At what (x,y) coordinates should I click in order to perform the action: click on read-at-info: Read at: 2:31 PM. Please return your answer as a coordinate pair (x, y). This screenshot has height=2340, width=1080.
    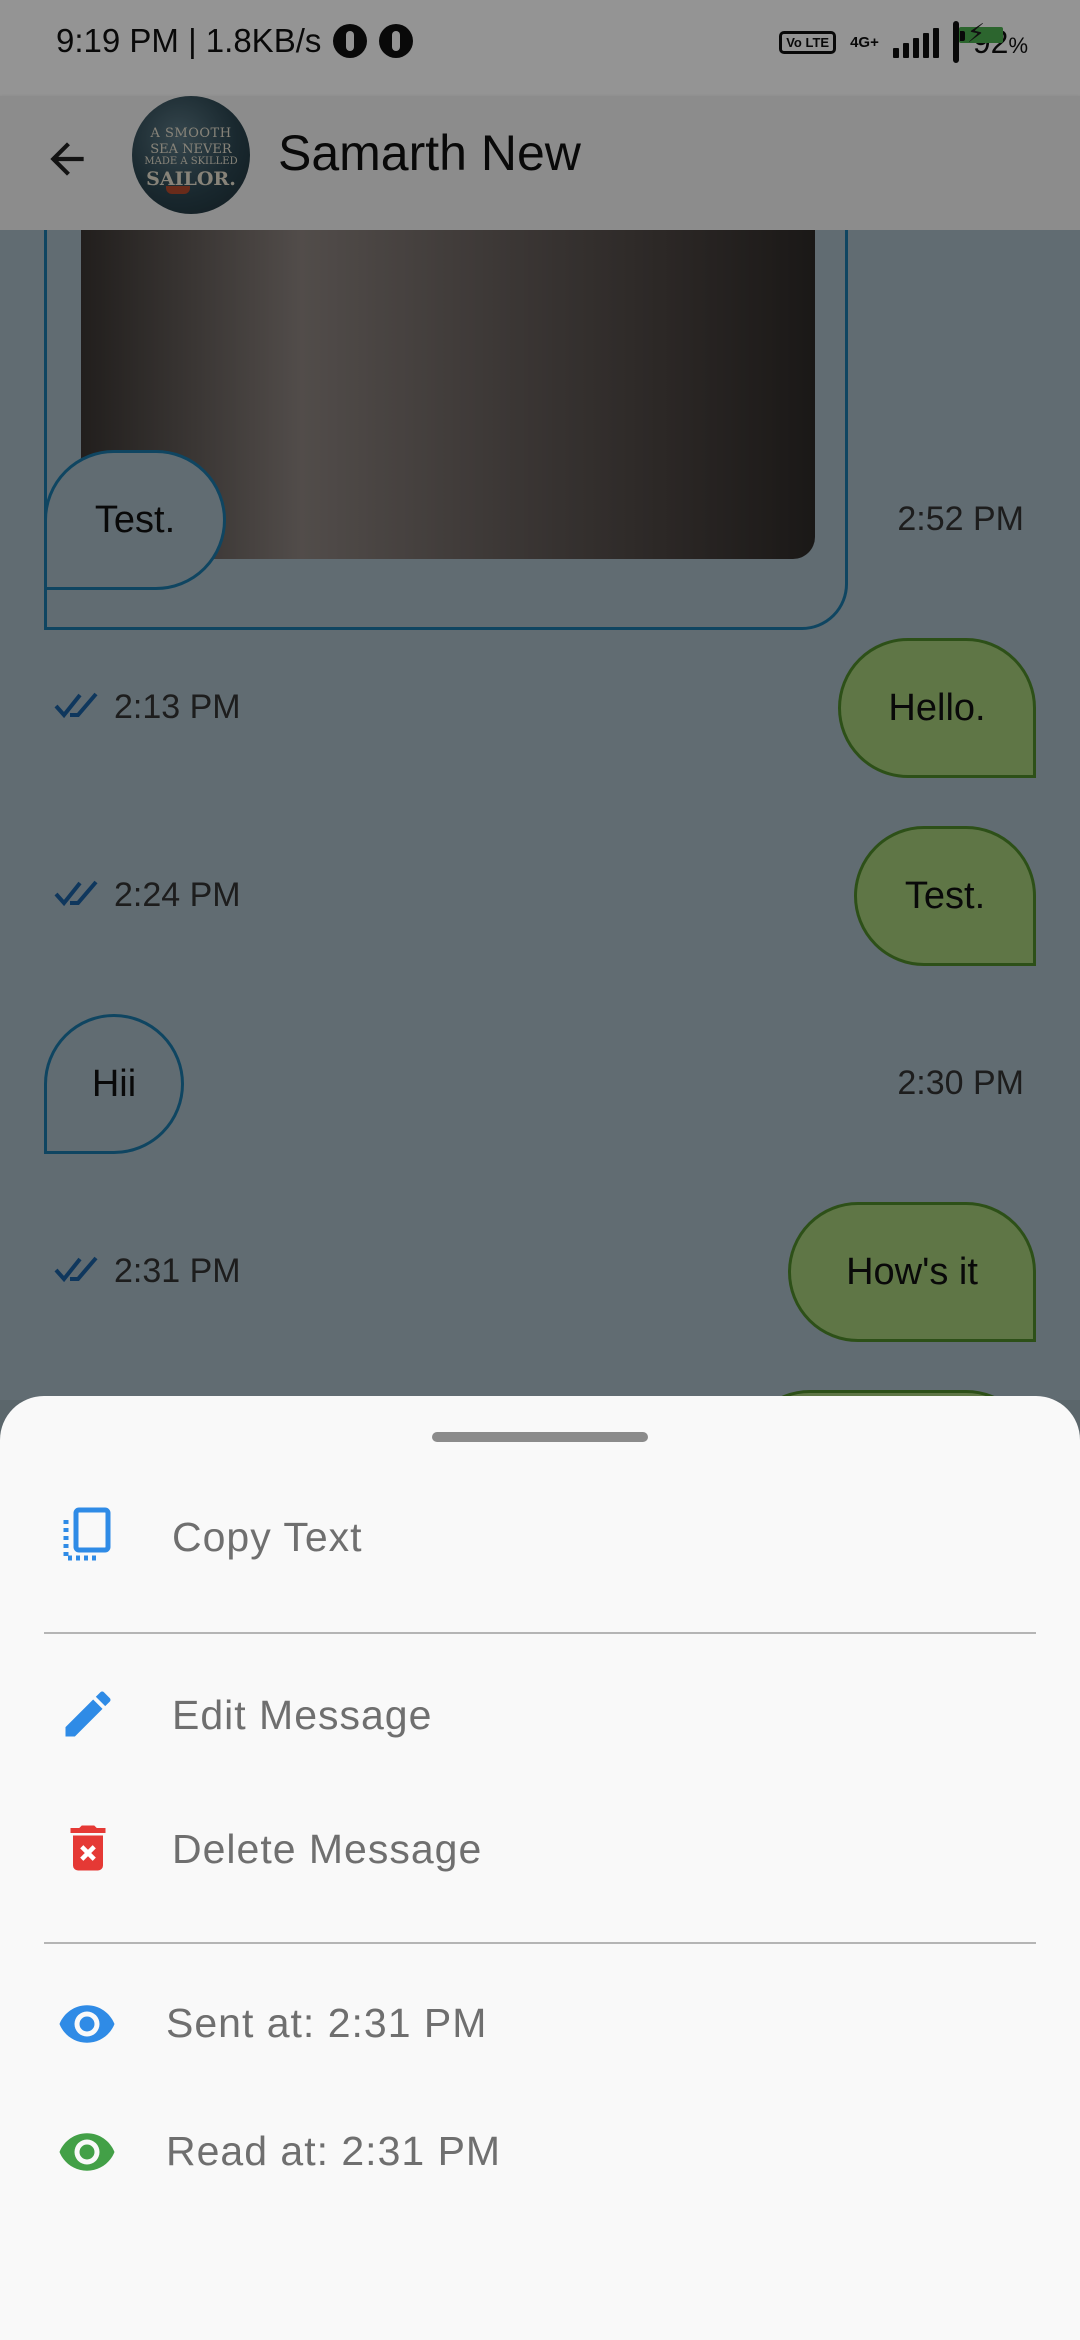
    Looking at the image, I should click on (540, 2151).